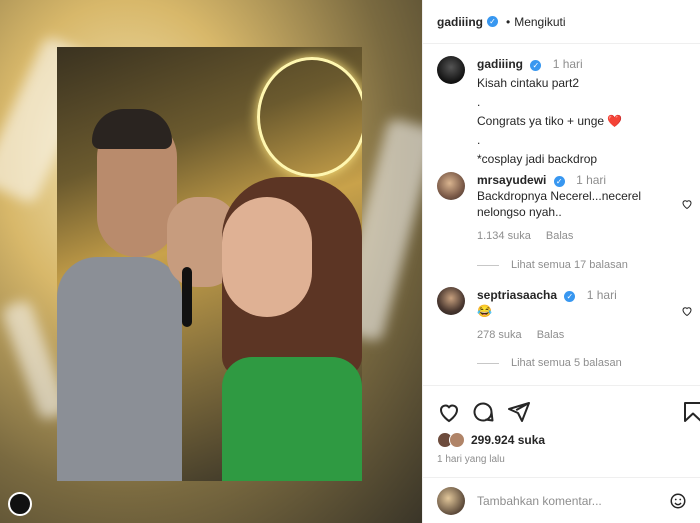  What do you see at coordinates (550, 121) in the screenshot?
I see `caption-line: Congrats ya tiko + unge ❤️` at bounding box center [550, 121].